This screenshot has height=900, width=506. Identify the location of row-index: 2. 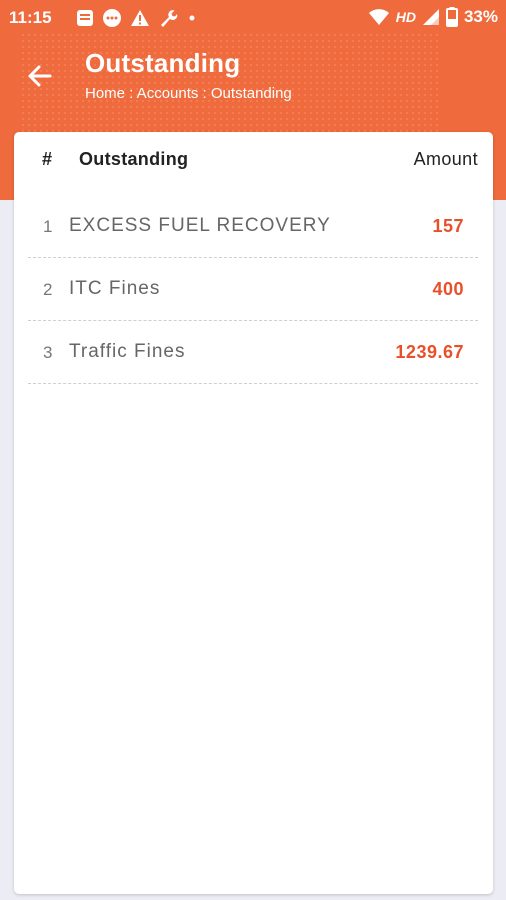
(48, 289).